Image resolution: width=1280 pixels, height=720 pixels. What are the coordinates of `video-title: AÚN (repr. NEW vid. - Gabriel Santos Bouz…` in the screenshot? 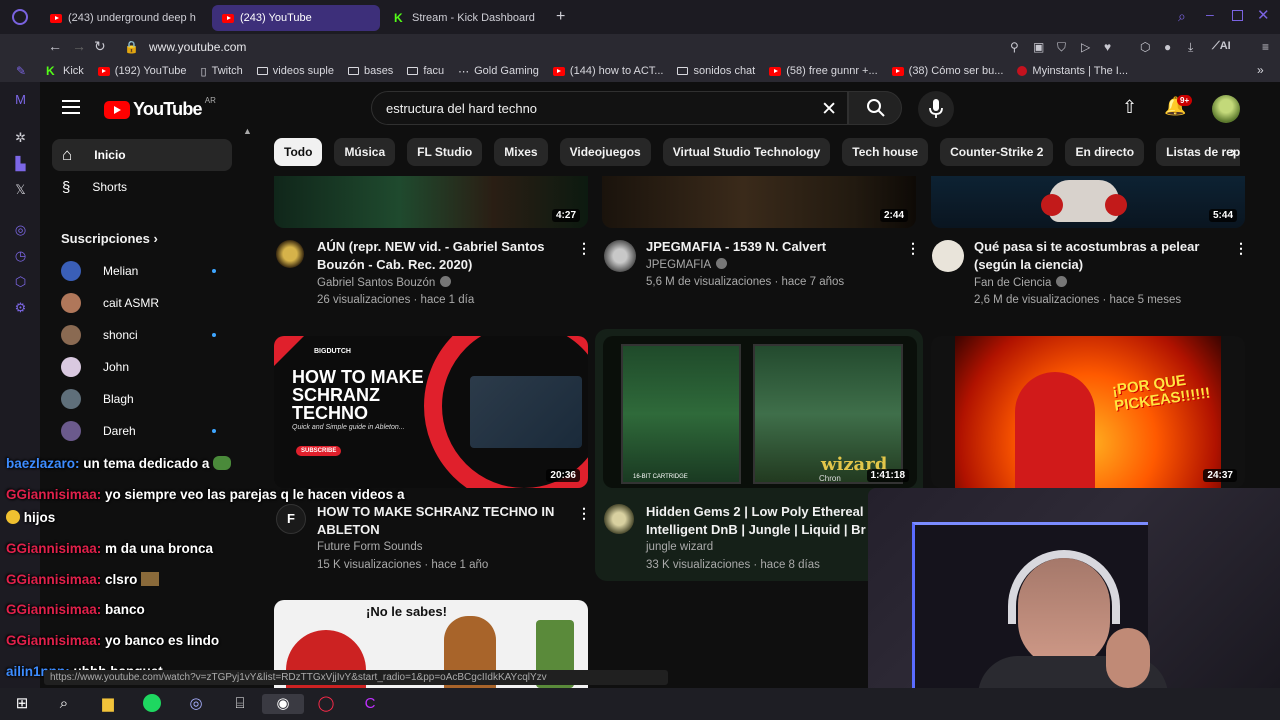 It's located at (442, 256).